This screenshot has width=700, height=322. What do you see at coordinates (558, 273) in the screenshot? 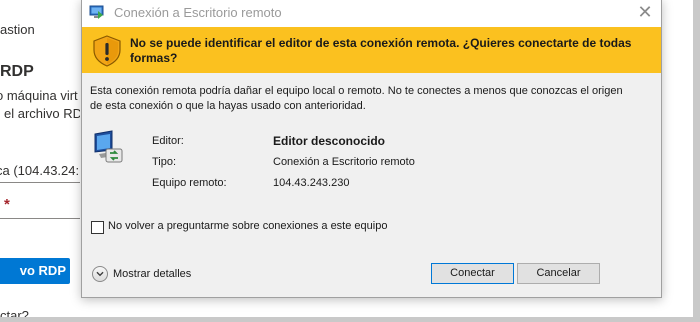
I see `cancel-button: Cancelar` at bounding box center [558, 273].